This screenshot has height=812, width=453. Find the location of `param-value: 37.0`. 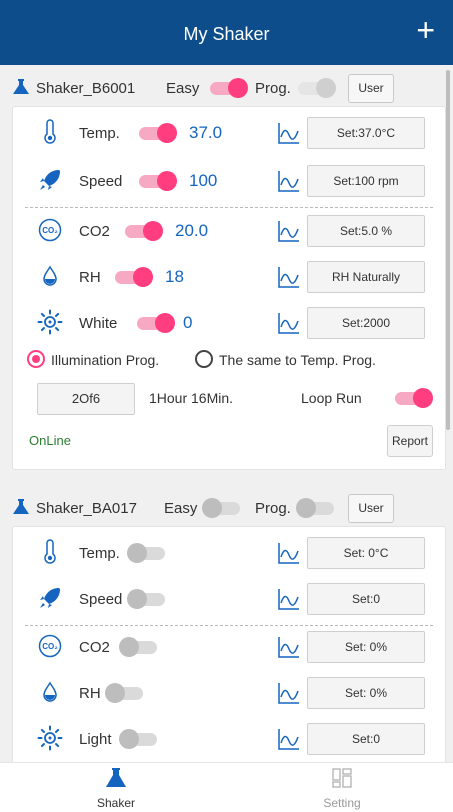

param-value: 37.0 is located at coordinates (206, 132).